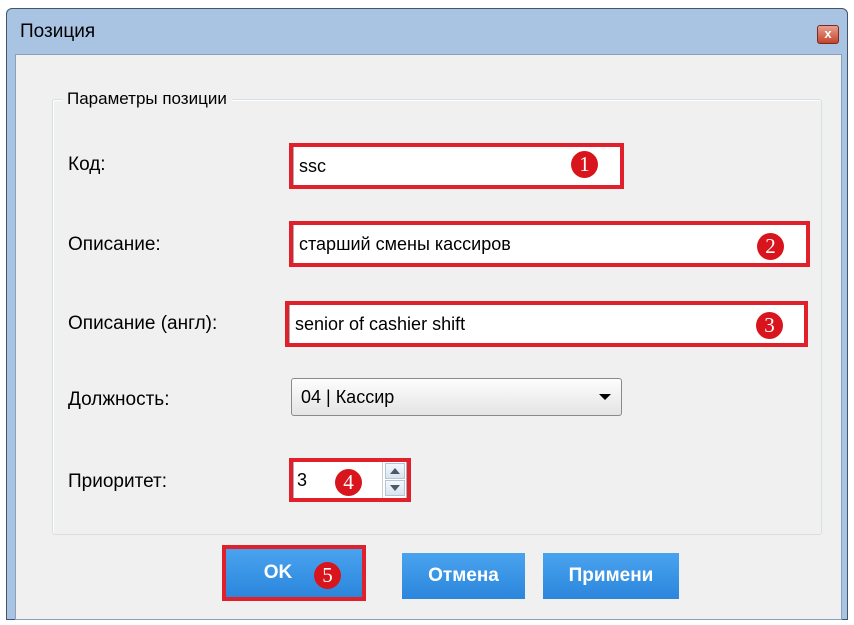  Describe the element at coordinates (117, 481) in the screenshot. I see `priority-label: Приоритет:` at that location.